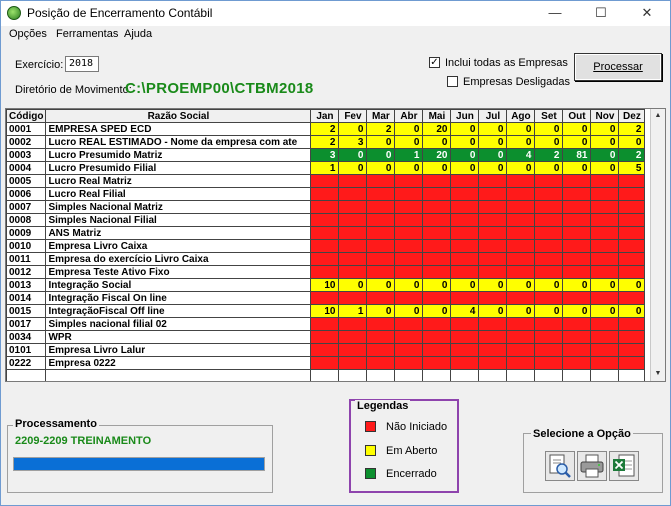 This screenshot has height=506, width=671. What do you see at coordinates (26, 168) in the screenshot?
I see `cell-codigo: 0004` at bounding box center [26, 168].